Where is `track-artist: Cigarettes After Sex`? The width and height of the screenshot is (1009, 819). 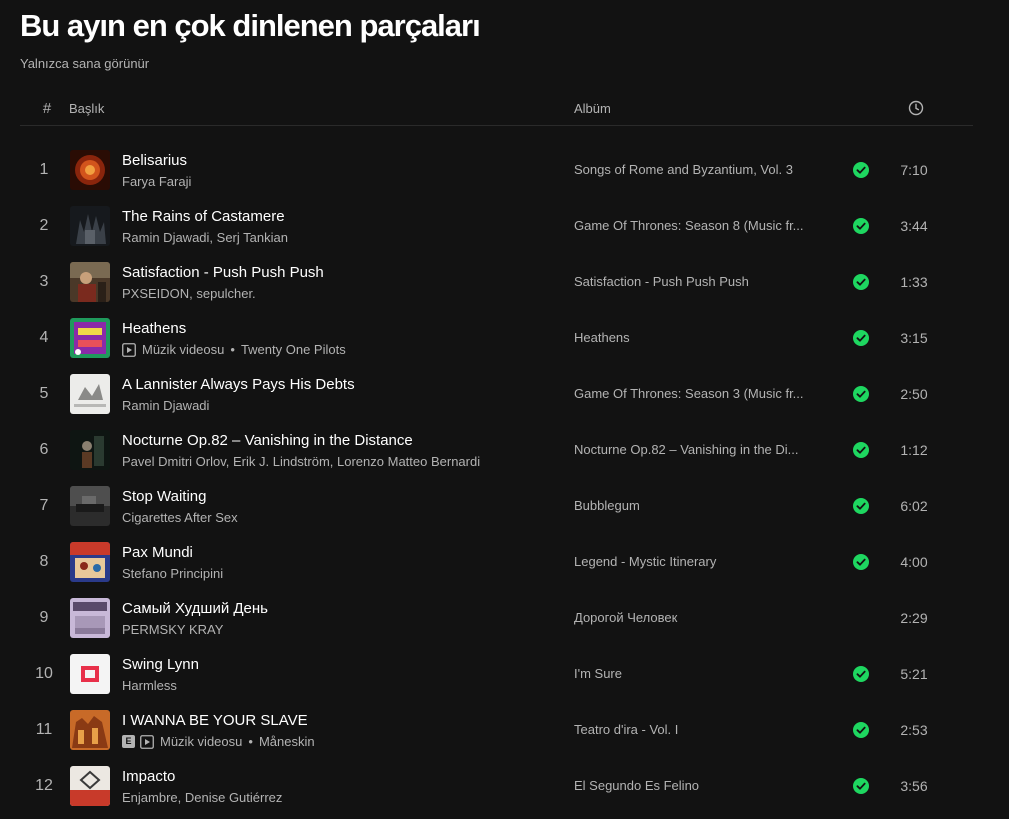 track-artist: Cigarettes After Sex is located at coordinates (180, 517).